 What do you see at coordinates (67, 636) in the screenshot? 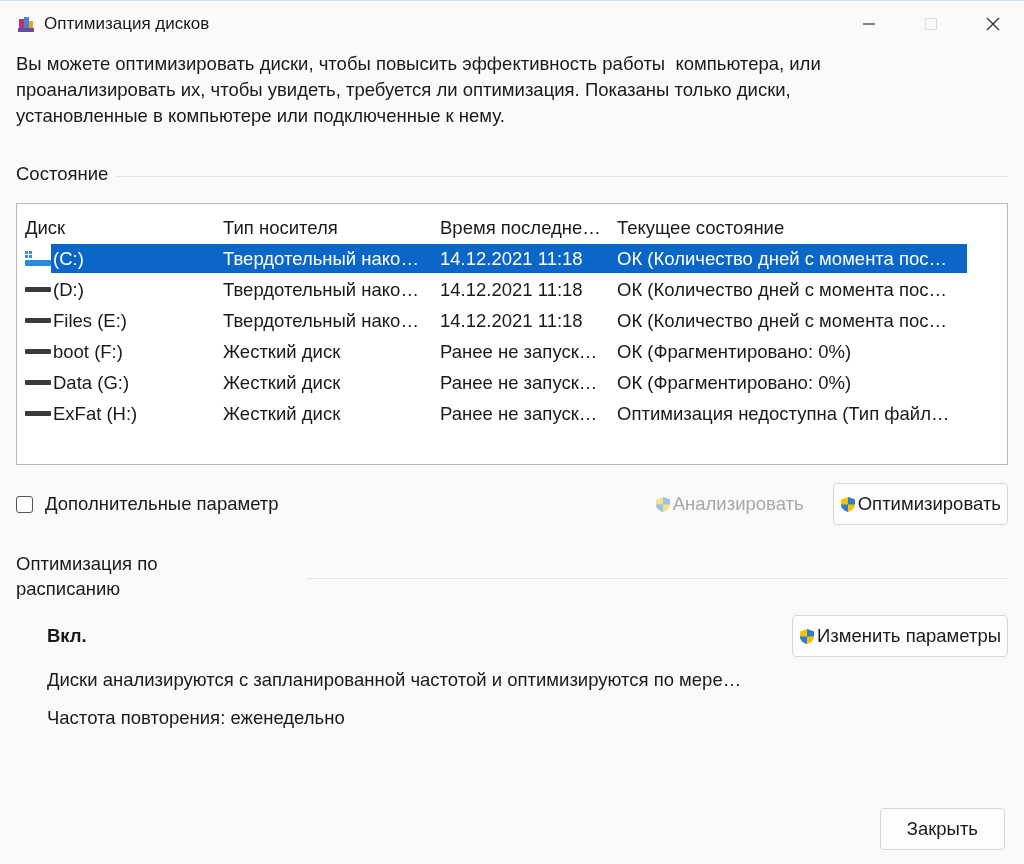
I see `schedule-state: Вкл.` at bounding box center [67, 636].